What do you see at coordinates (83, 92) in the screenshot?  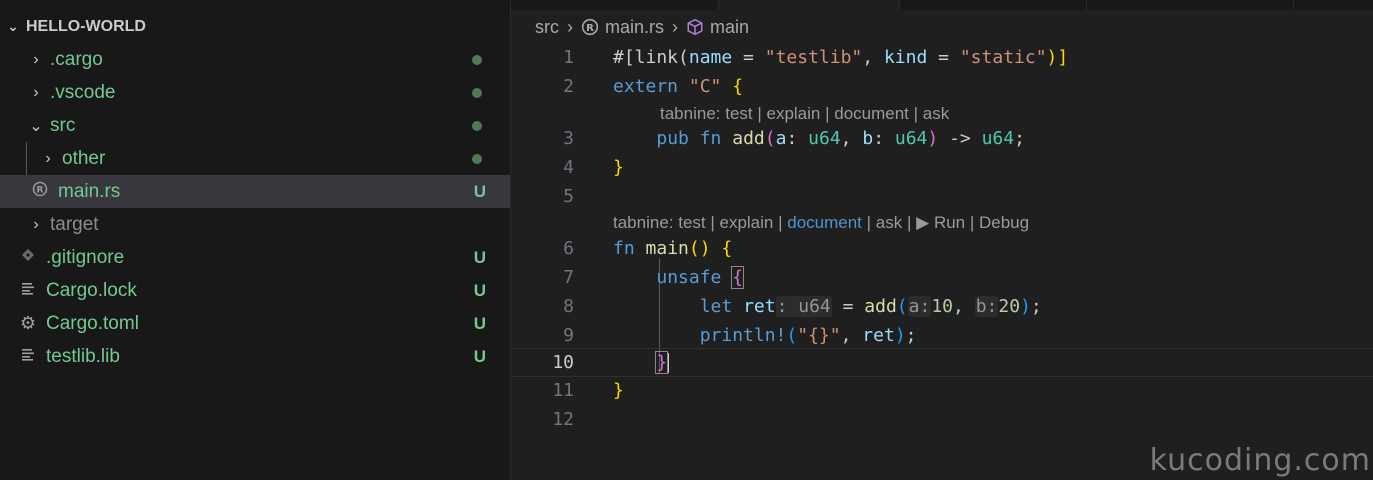 I see `tree-item-label: .vscode` at bounding box center [83, 92].